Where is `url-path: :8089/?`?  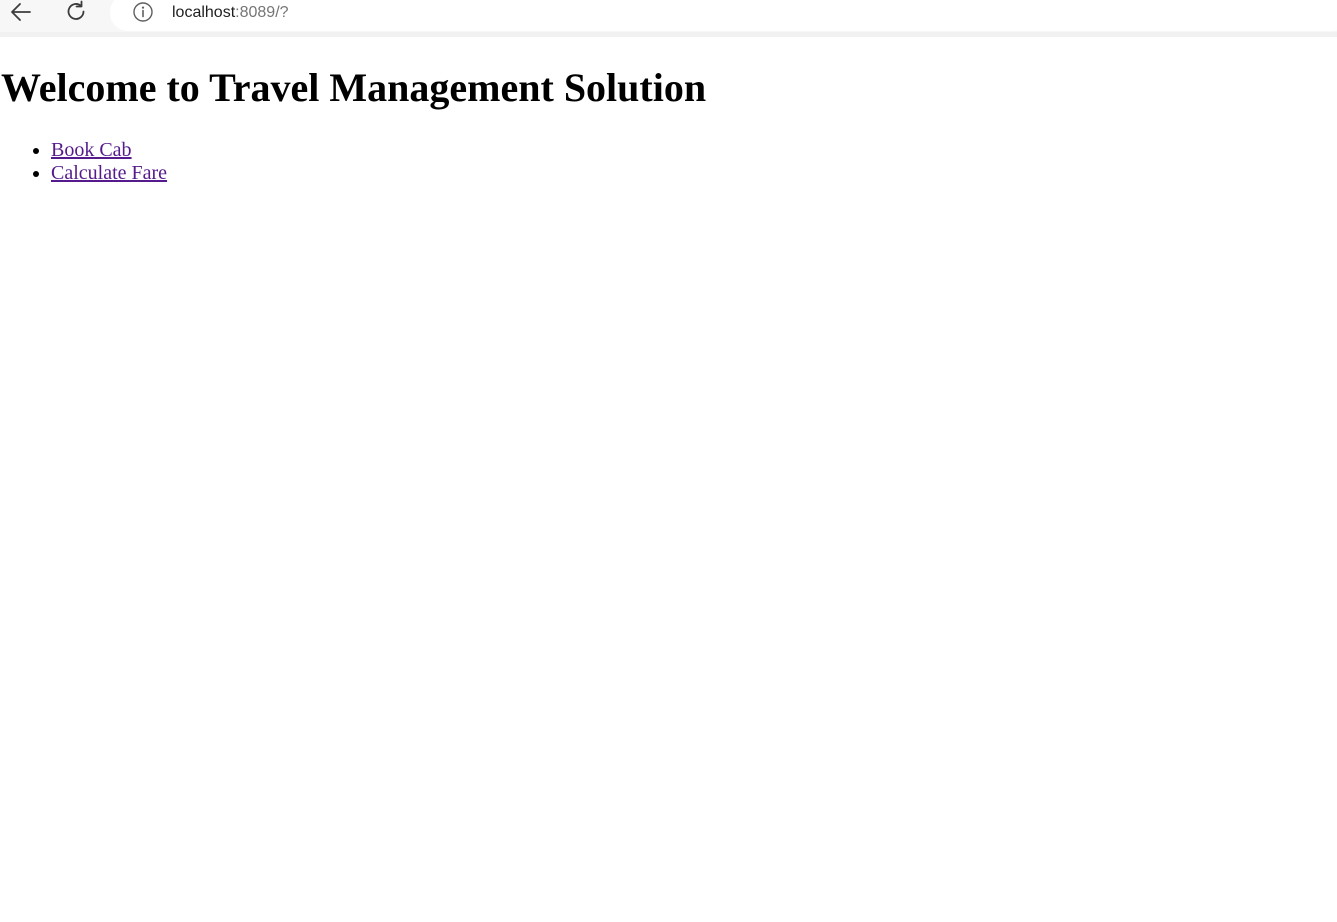 url-path: :8089/? is located at coordinates (262, 12).